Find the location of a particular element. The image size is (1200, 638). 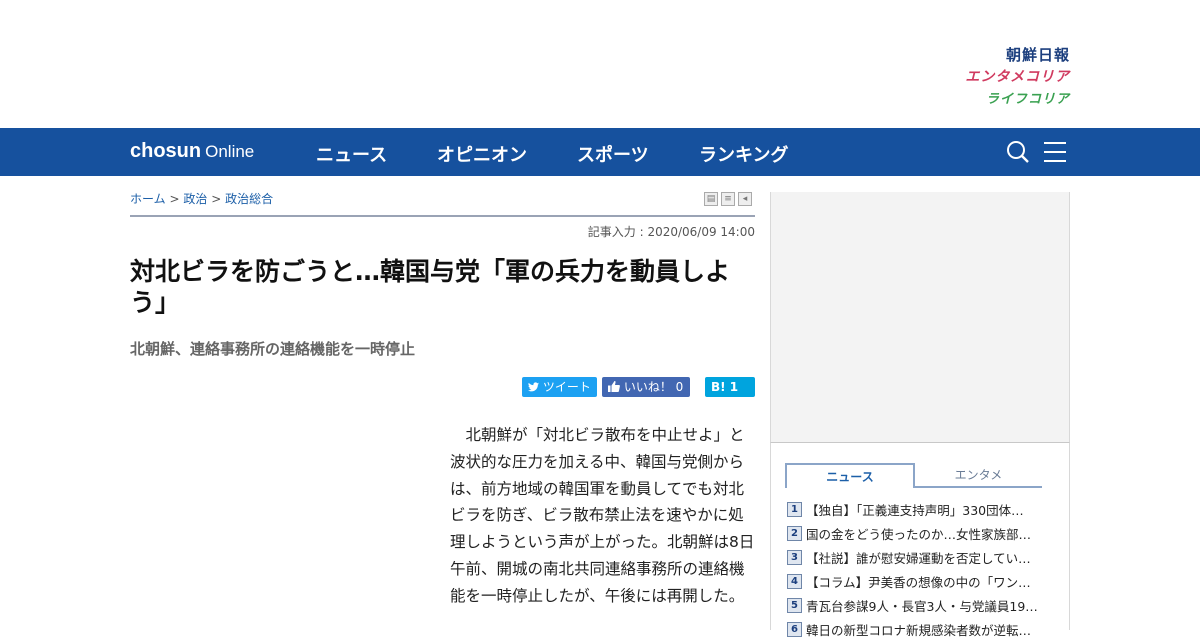

logo-bold-text: chosun is located at coordinates (166, 151).